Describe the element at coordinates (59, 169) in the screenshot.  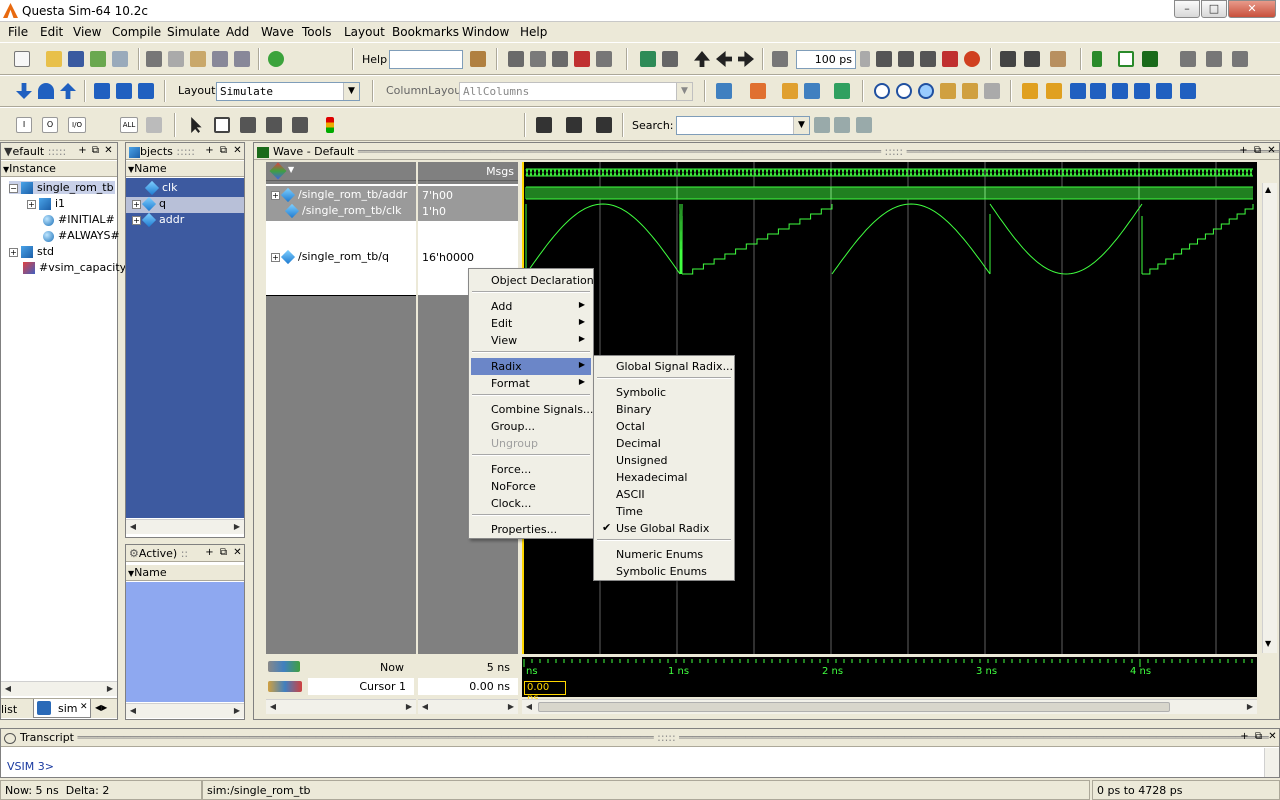
I see `structure-column-header: ▼Instance` at that location.